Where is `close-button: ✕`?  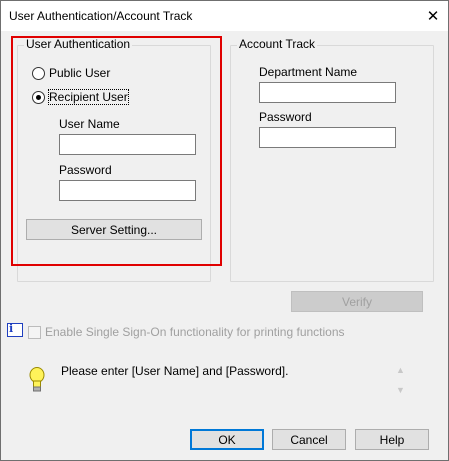
close-button: ✕ is located at coordinates (433, 16).